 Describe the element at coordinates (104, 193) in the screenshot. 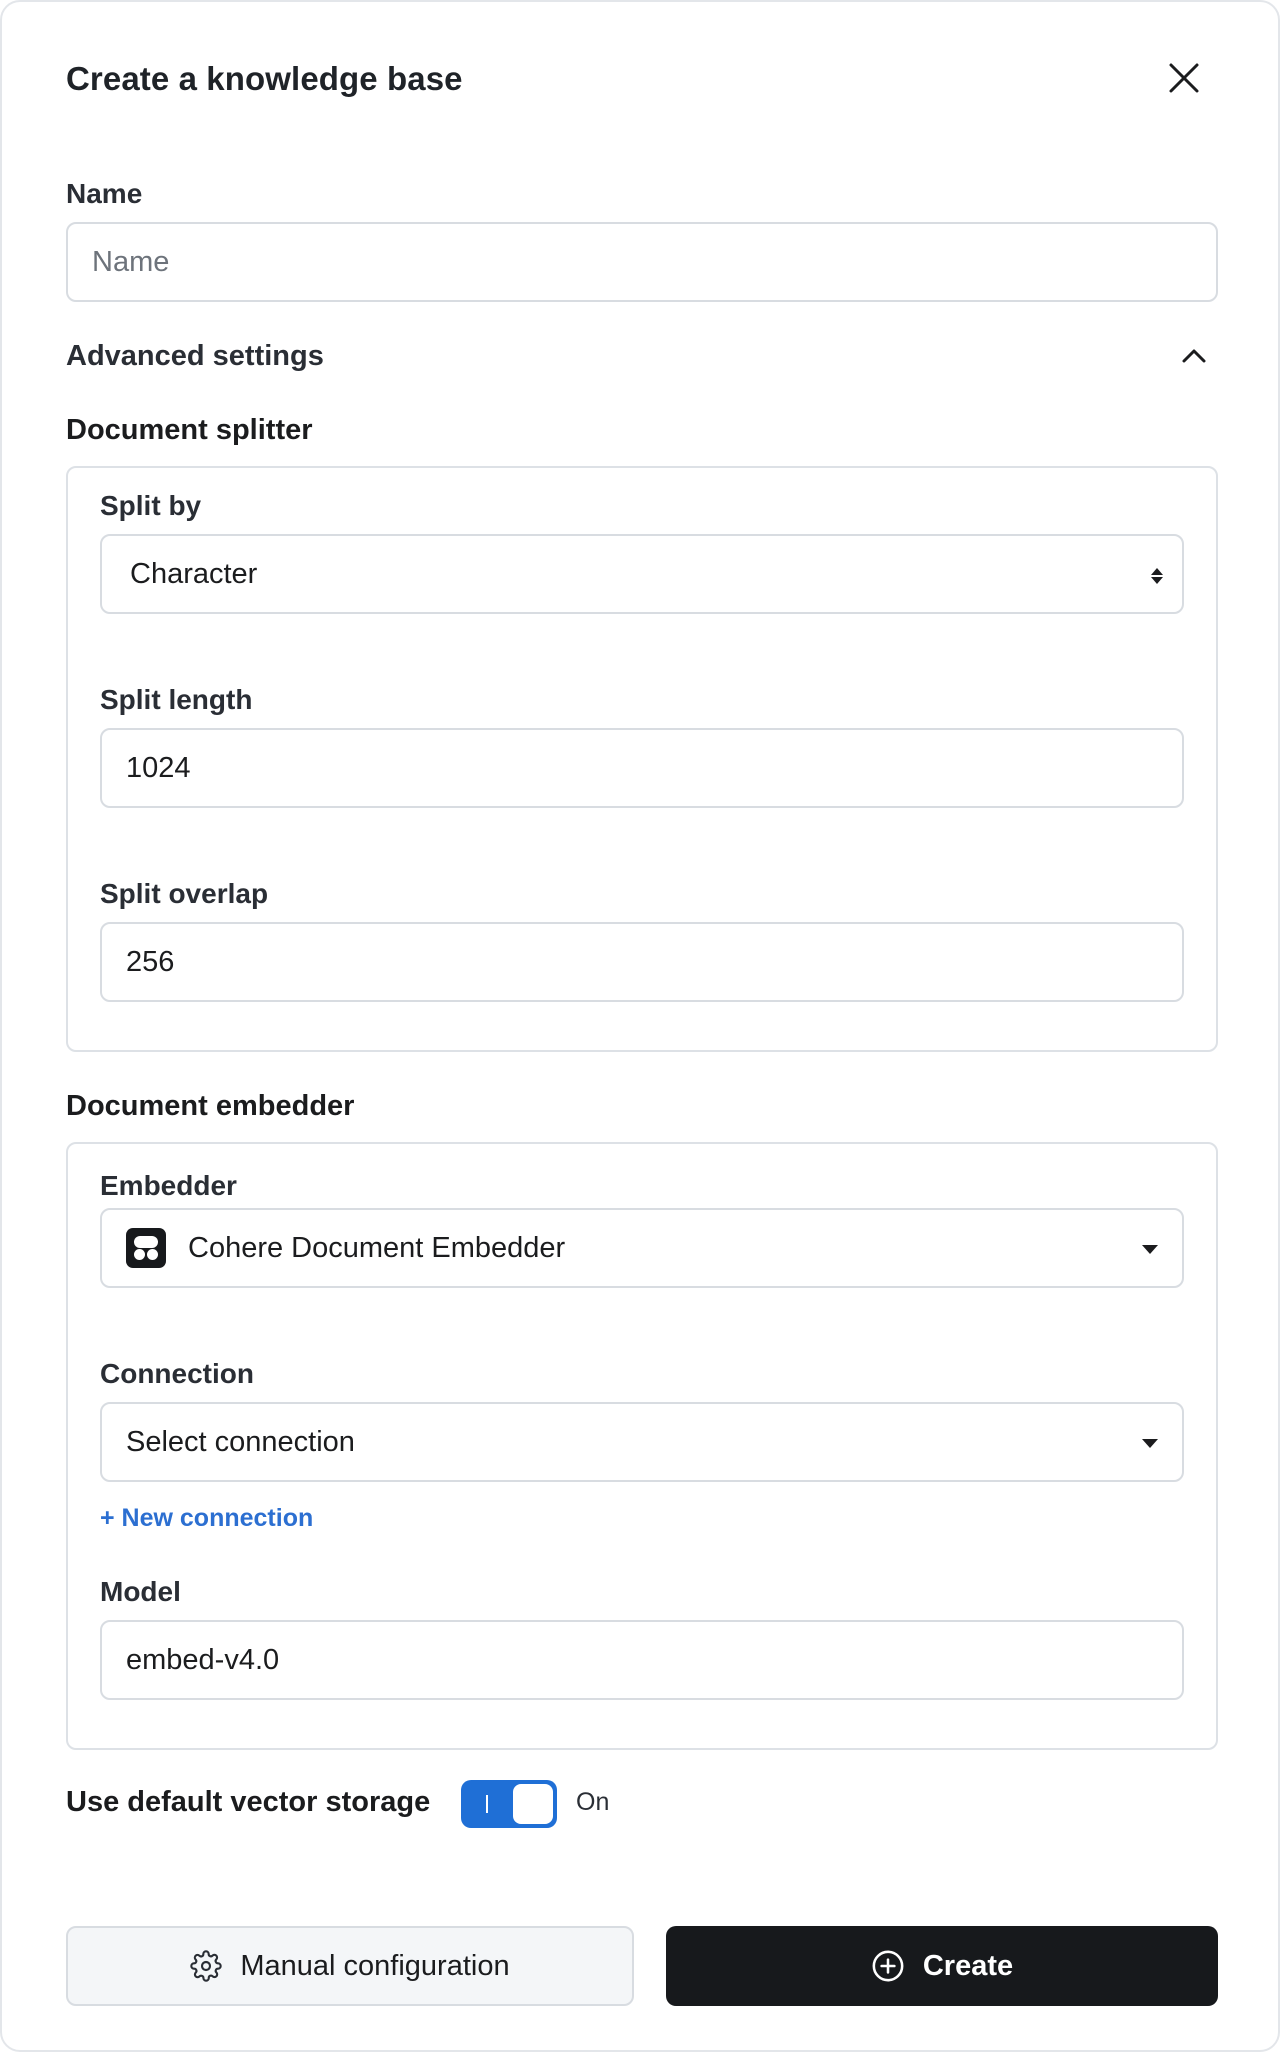

I see `name-label: Name` at that location.